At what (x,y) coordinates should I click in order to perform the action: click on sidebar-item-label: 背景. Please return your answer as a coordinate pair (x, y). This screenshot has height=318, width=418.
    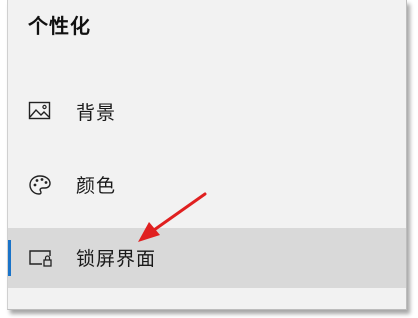
    Looking at the image, I should click on (96, 113).